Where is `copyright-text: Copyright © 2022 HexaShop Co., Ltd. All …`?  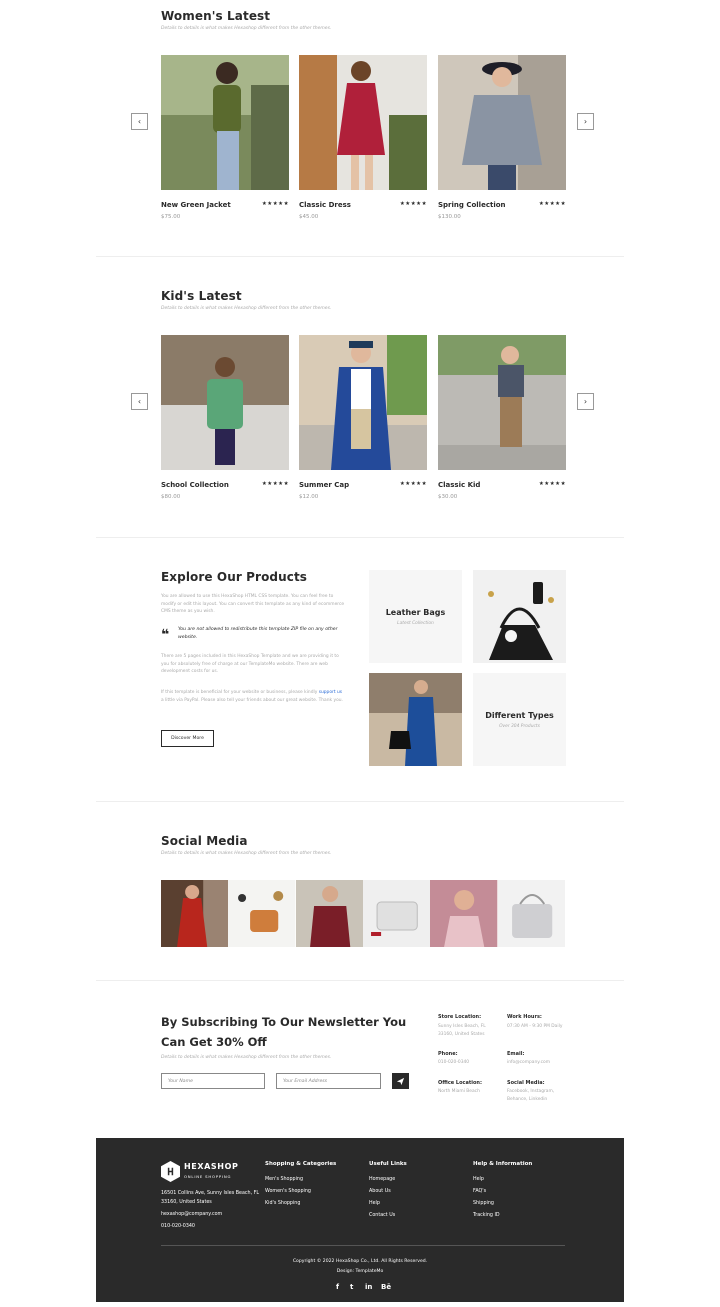 copyright-text: Copyright © 2022 HexaShop Co., Ltd. All … is located at coordinates (360, 1261).